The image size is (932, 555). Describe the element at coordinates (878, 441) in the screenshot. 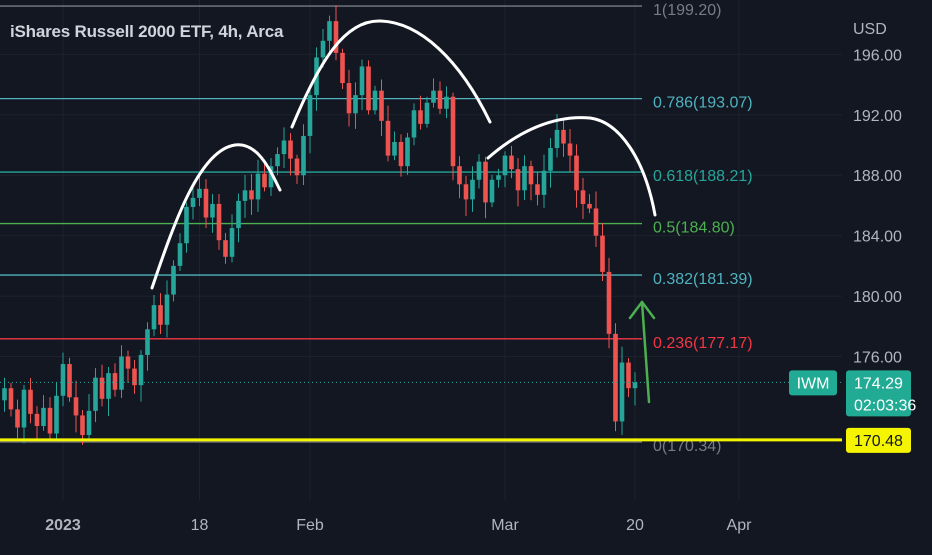

I see `horizontal-line-tag-label: 170.48` at that location.